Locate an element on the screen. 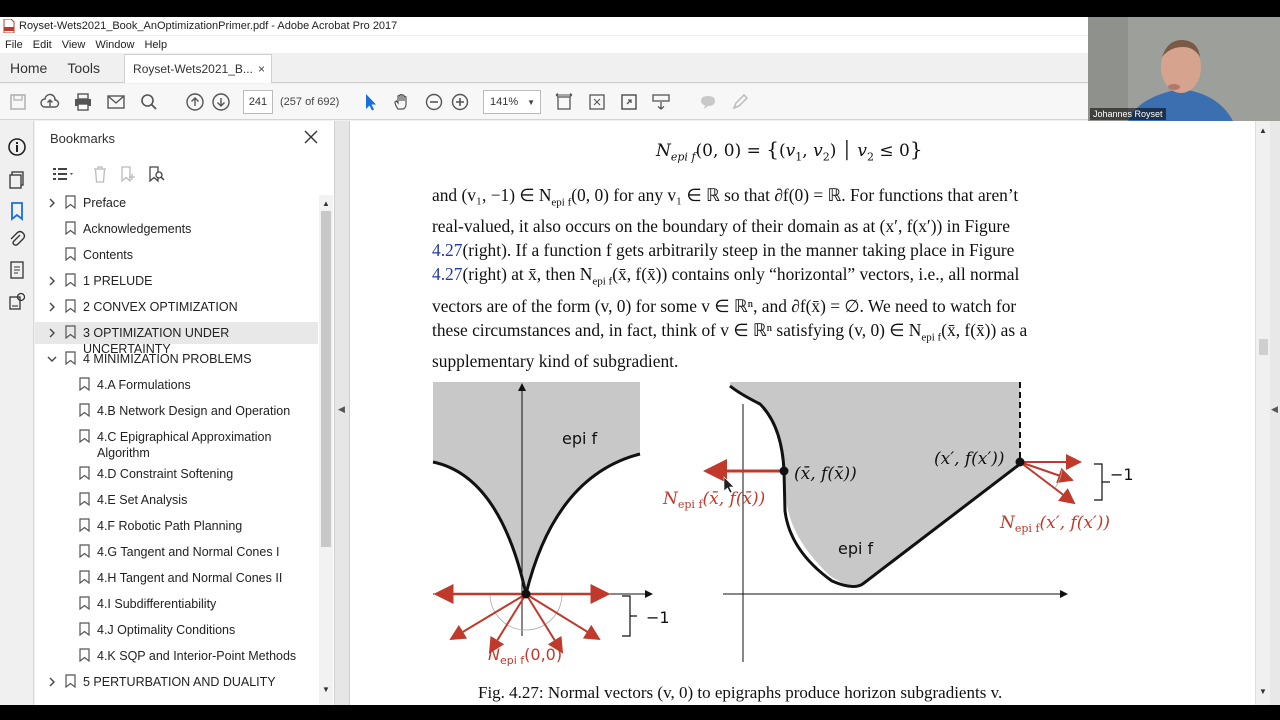  bookmarks-scrollbar: ▲ ▼ is located at coordinates (326, 450).